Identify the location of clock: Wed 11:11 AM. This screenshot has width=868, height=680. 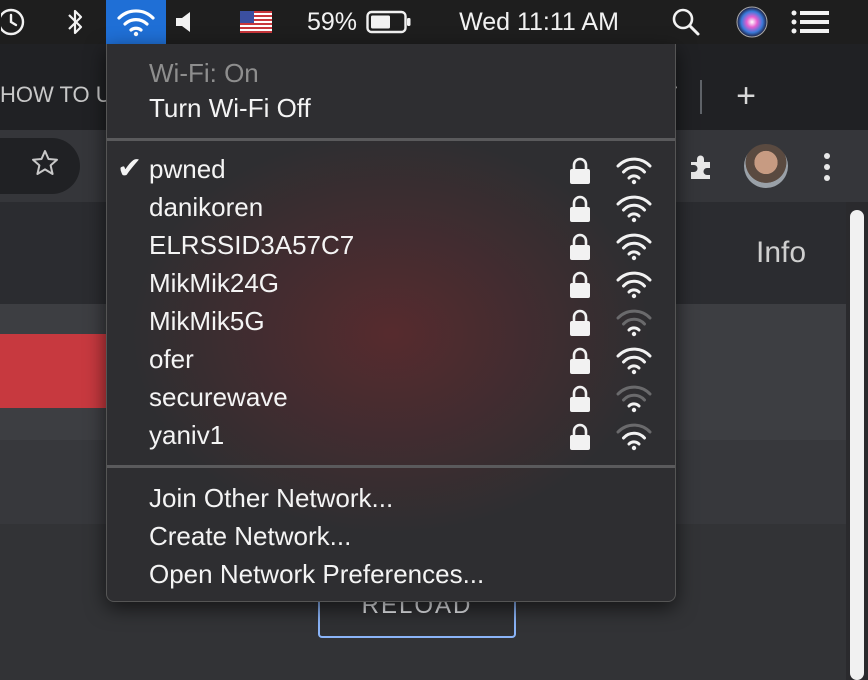
(539, 22).